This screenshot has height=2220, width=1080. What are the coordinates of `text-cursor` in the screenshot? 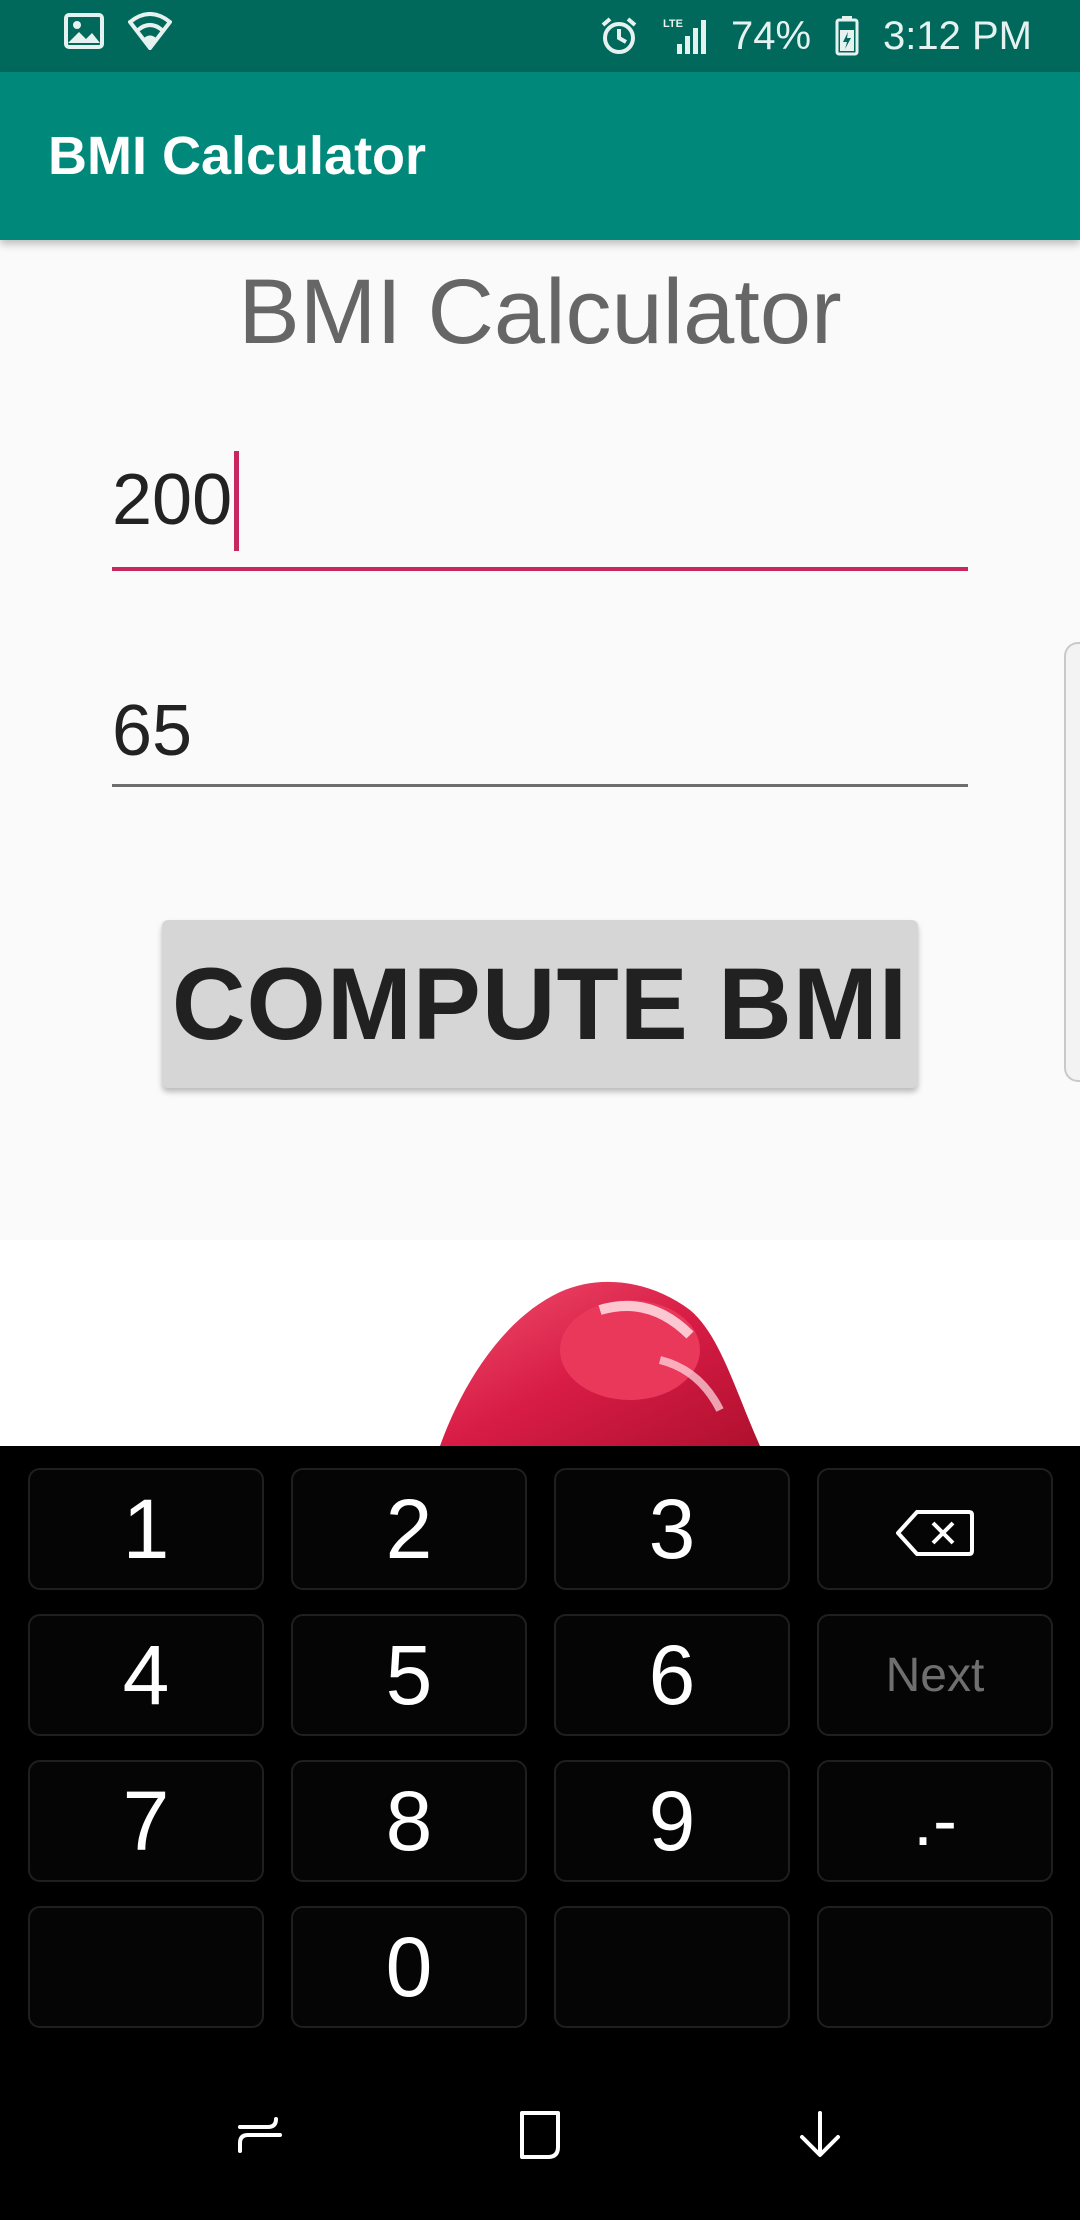 It's located at (237, 501).